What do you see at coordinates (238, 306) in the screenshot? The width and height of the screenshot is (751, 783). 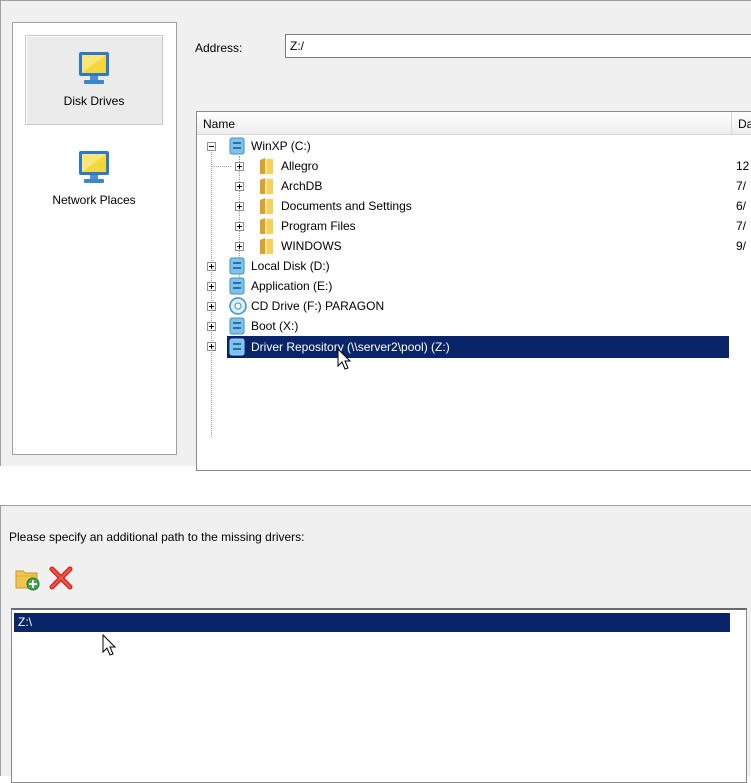 I see `cd-drive-icon` at bounding box center [238, 306].